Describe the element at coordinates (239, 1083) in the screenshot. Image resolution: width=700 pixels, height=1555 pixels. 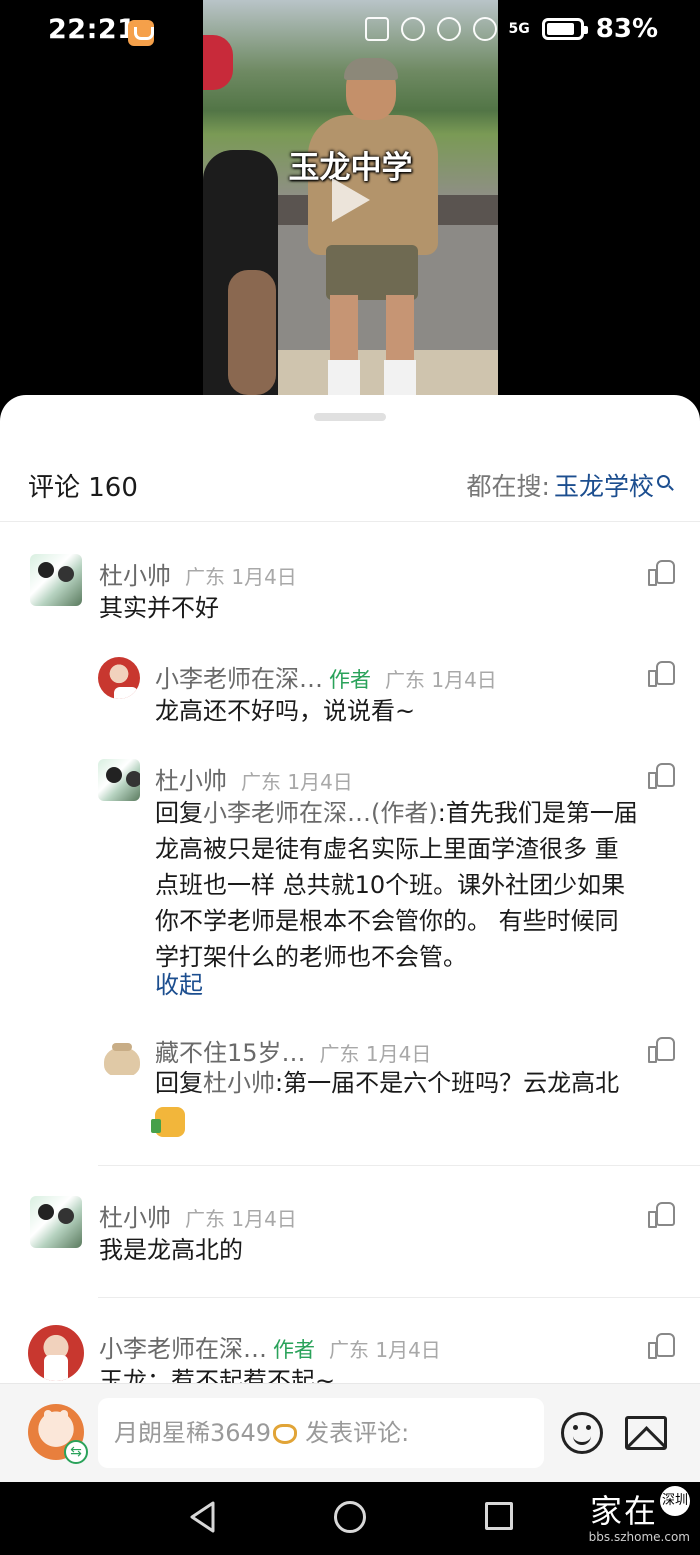
I see `reply-target: 杜小帅` at that location.